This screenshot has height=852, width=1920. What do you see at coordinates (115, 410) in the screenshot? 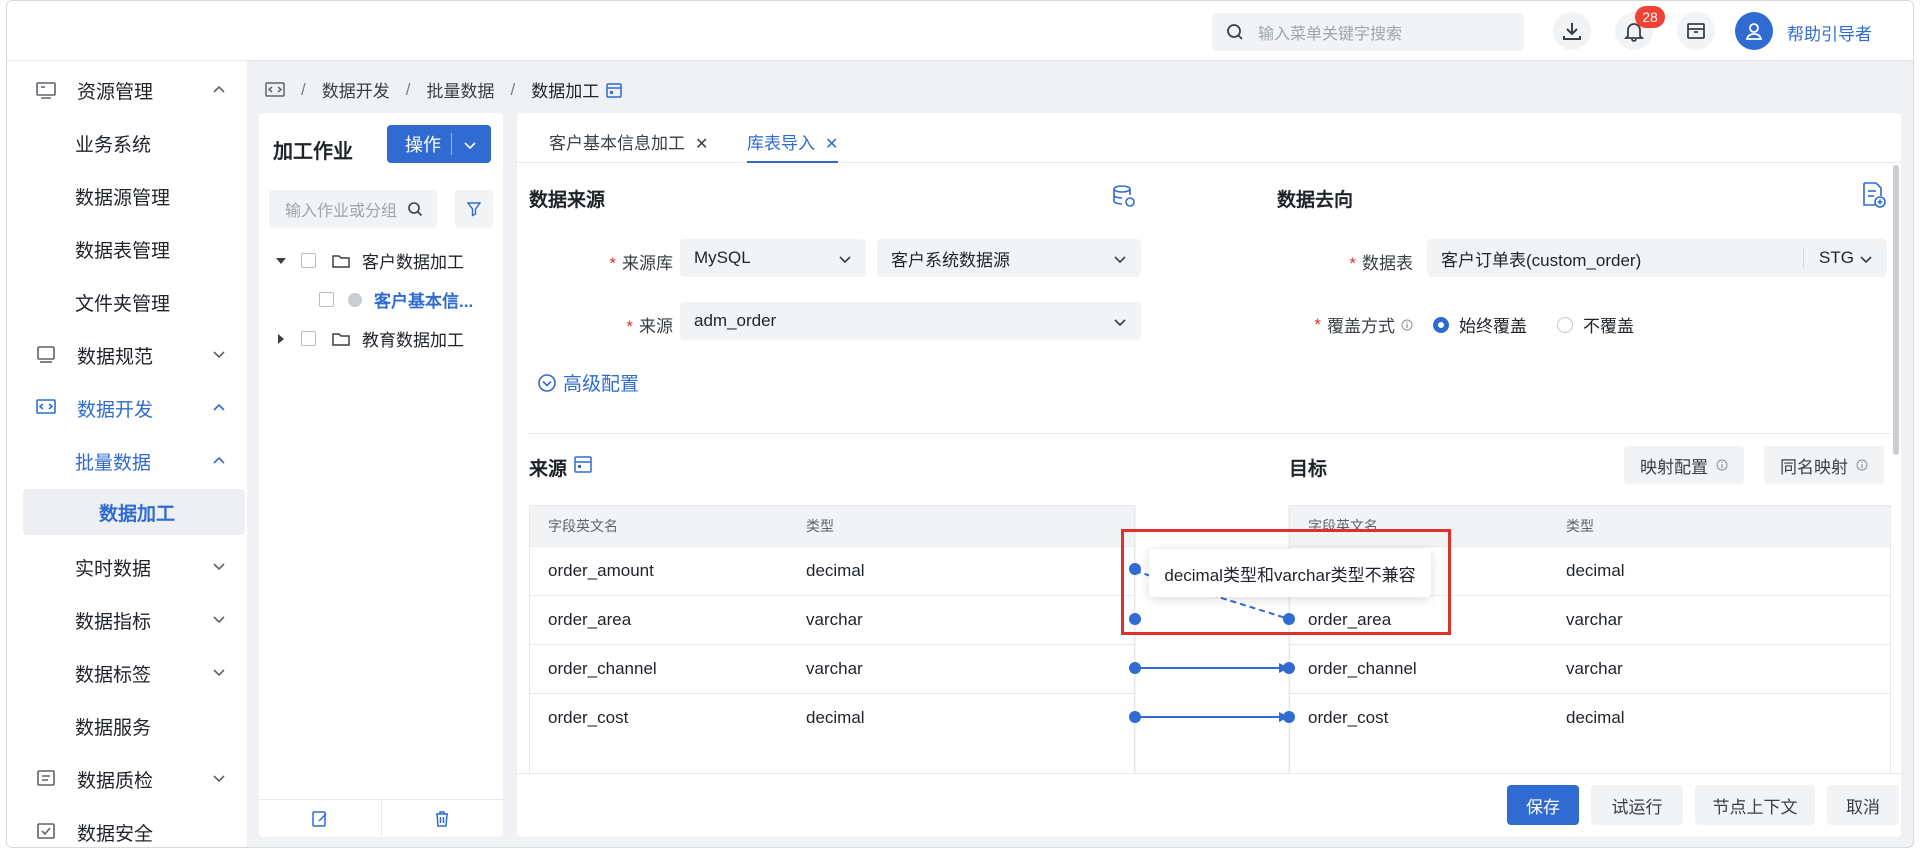
I see `sidebar-label: 数据开发` at bounding box center [115, 410].